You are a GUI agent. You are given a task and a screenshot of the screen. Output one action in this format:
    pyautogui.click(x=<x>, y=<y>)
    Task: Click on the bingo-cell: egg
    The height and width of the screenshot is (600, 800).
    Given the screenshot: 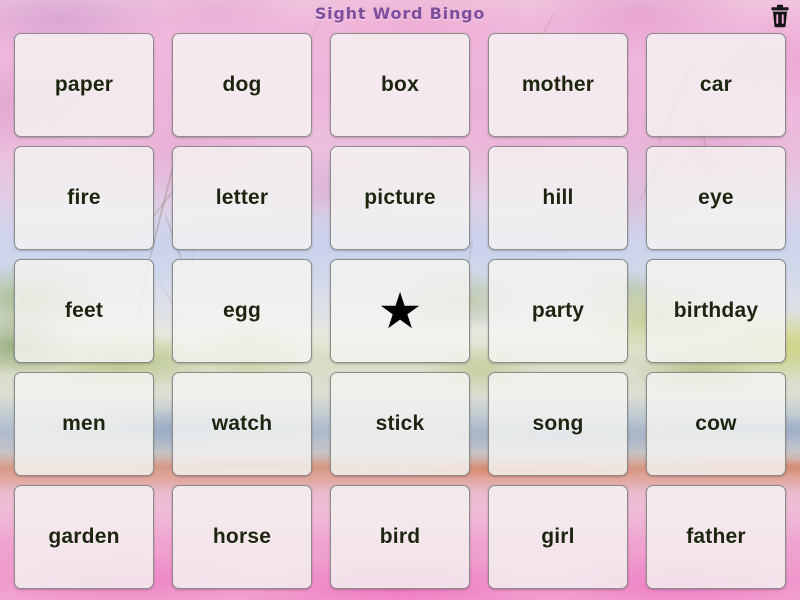 What is the action you would take?
    pyautogui.click(x=242, y=311)
    